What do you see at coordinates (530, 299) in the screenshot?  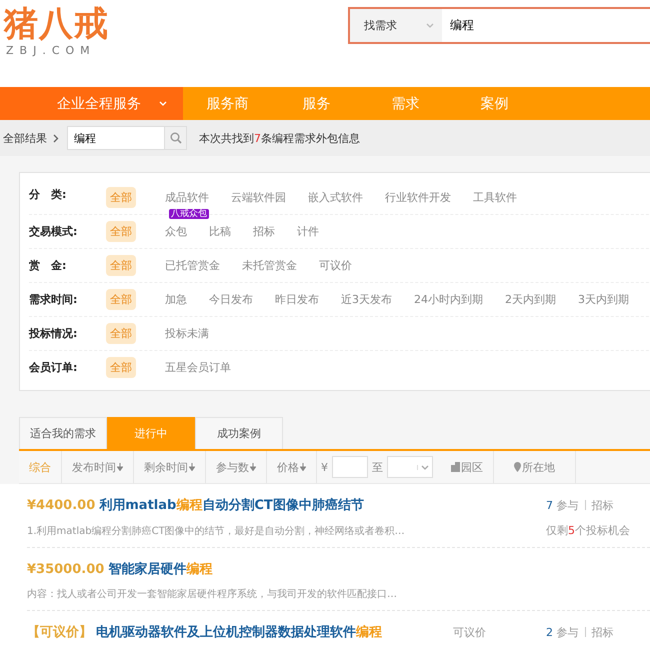 I see `filter-option: 2天内到期` at bounding box center [530, 299].